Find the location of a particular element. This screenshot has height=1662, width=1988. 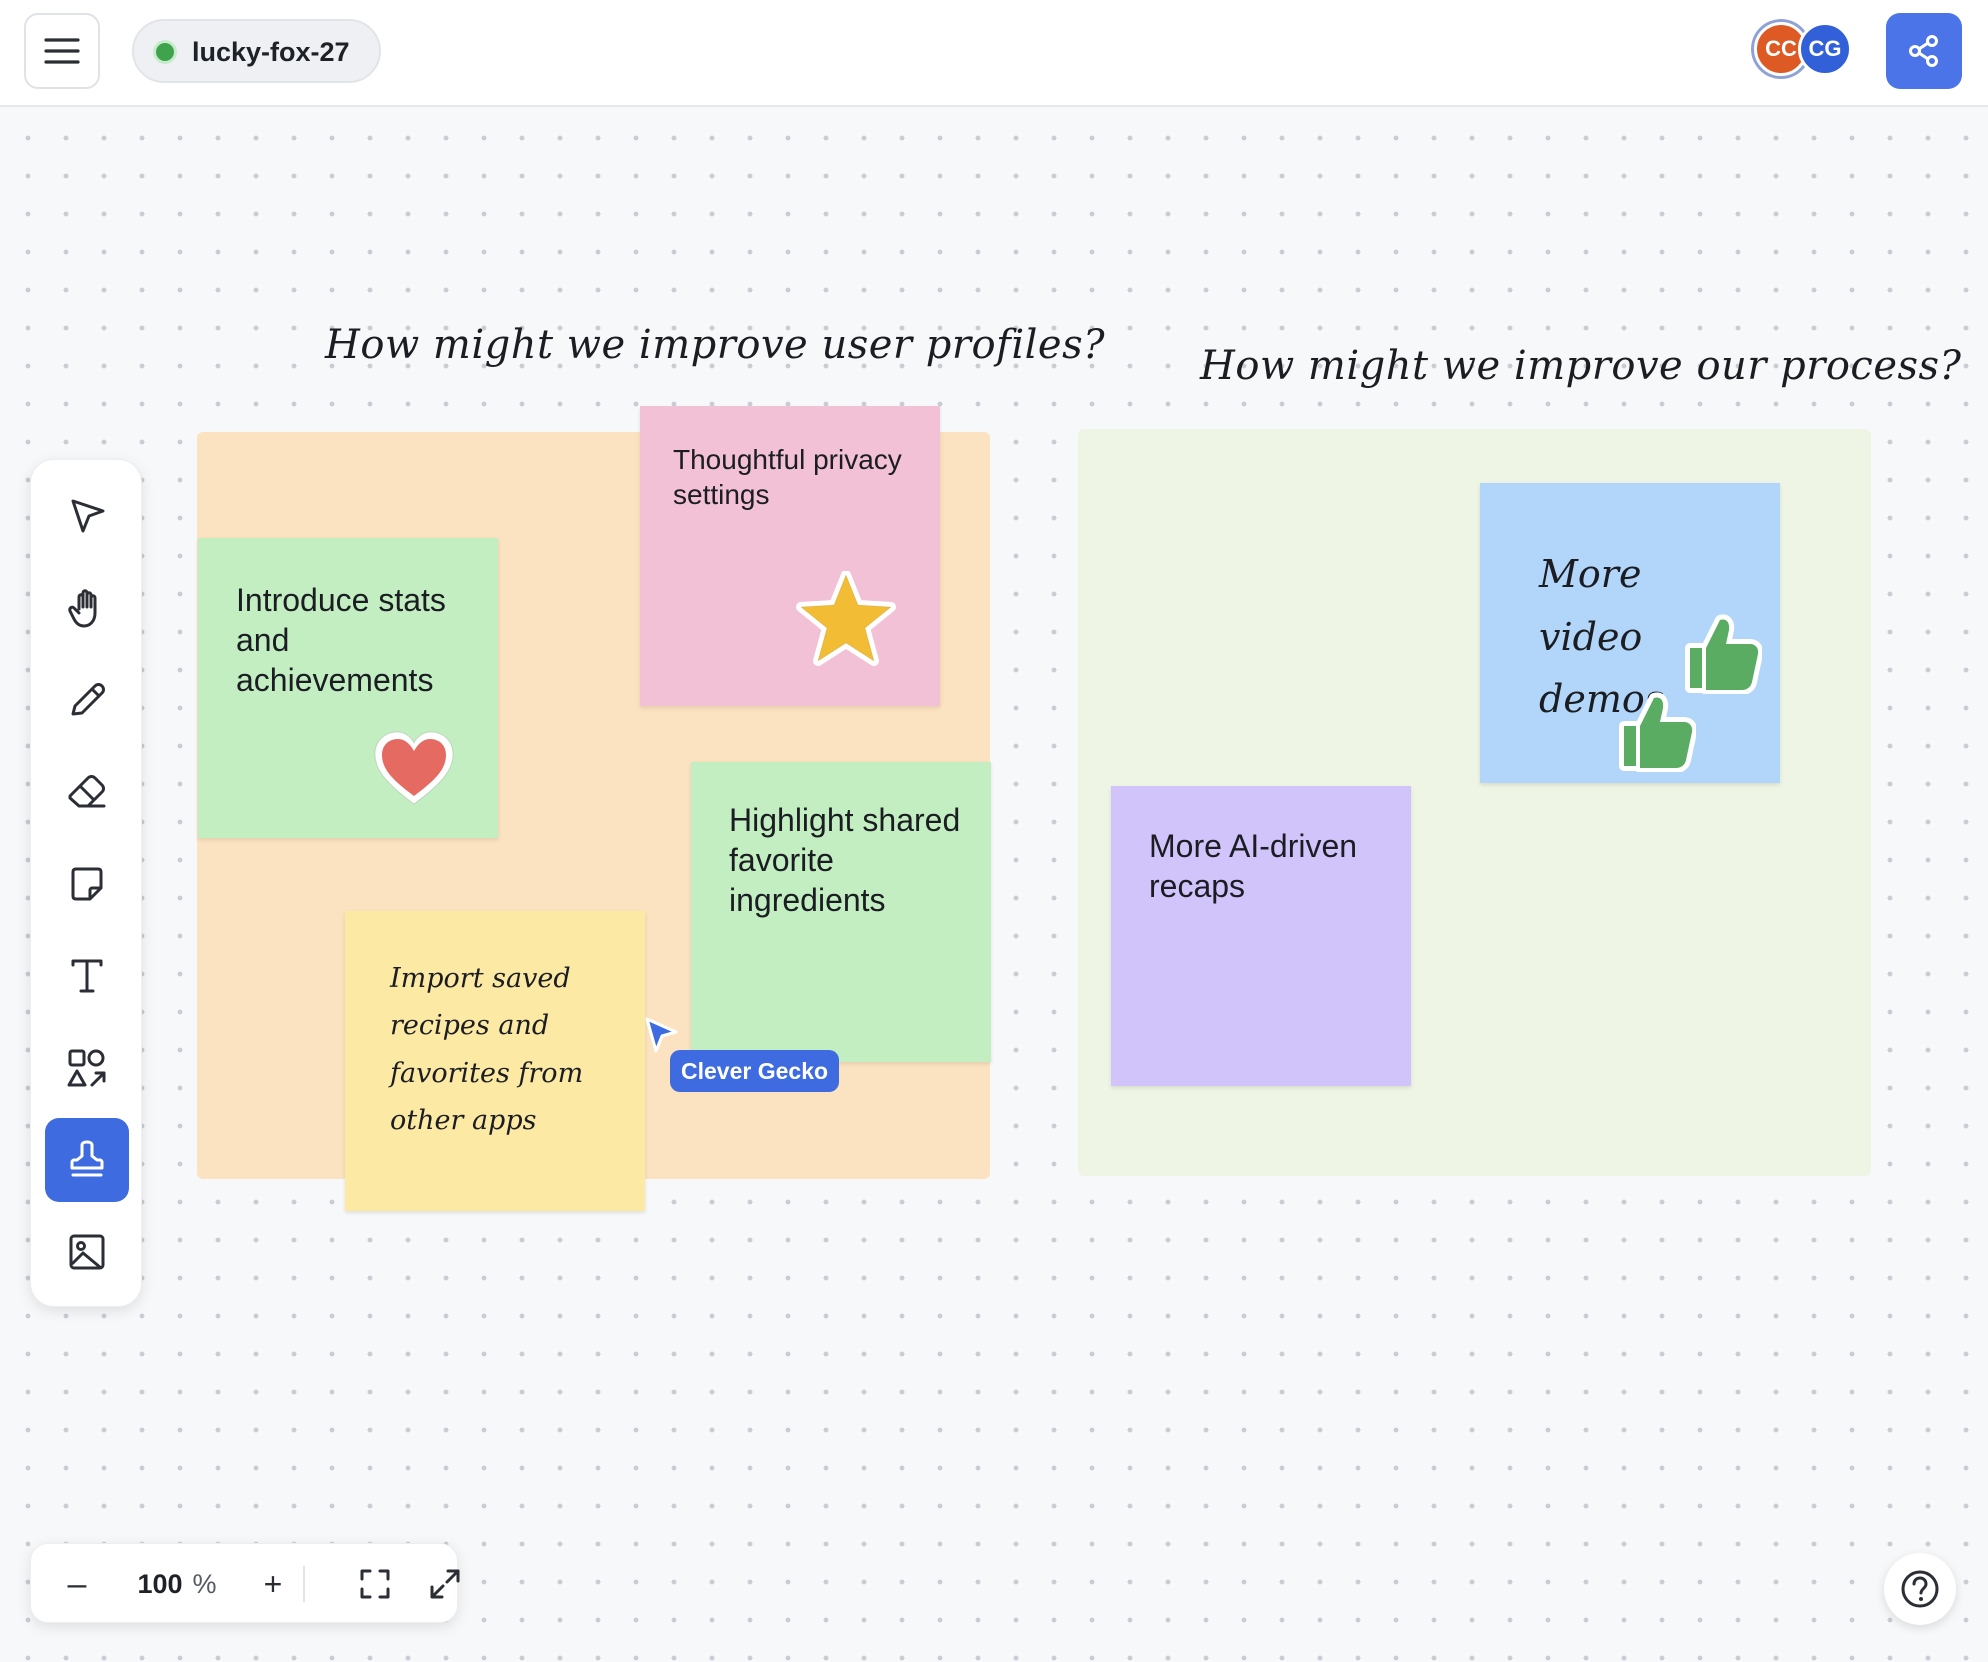

sticky-note-recaps: More AI-driven recaps is located at coordinates (1261, 936).